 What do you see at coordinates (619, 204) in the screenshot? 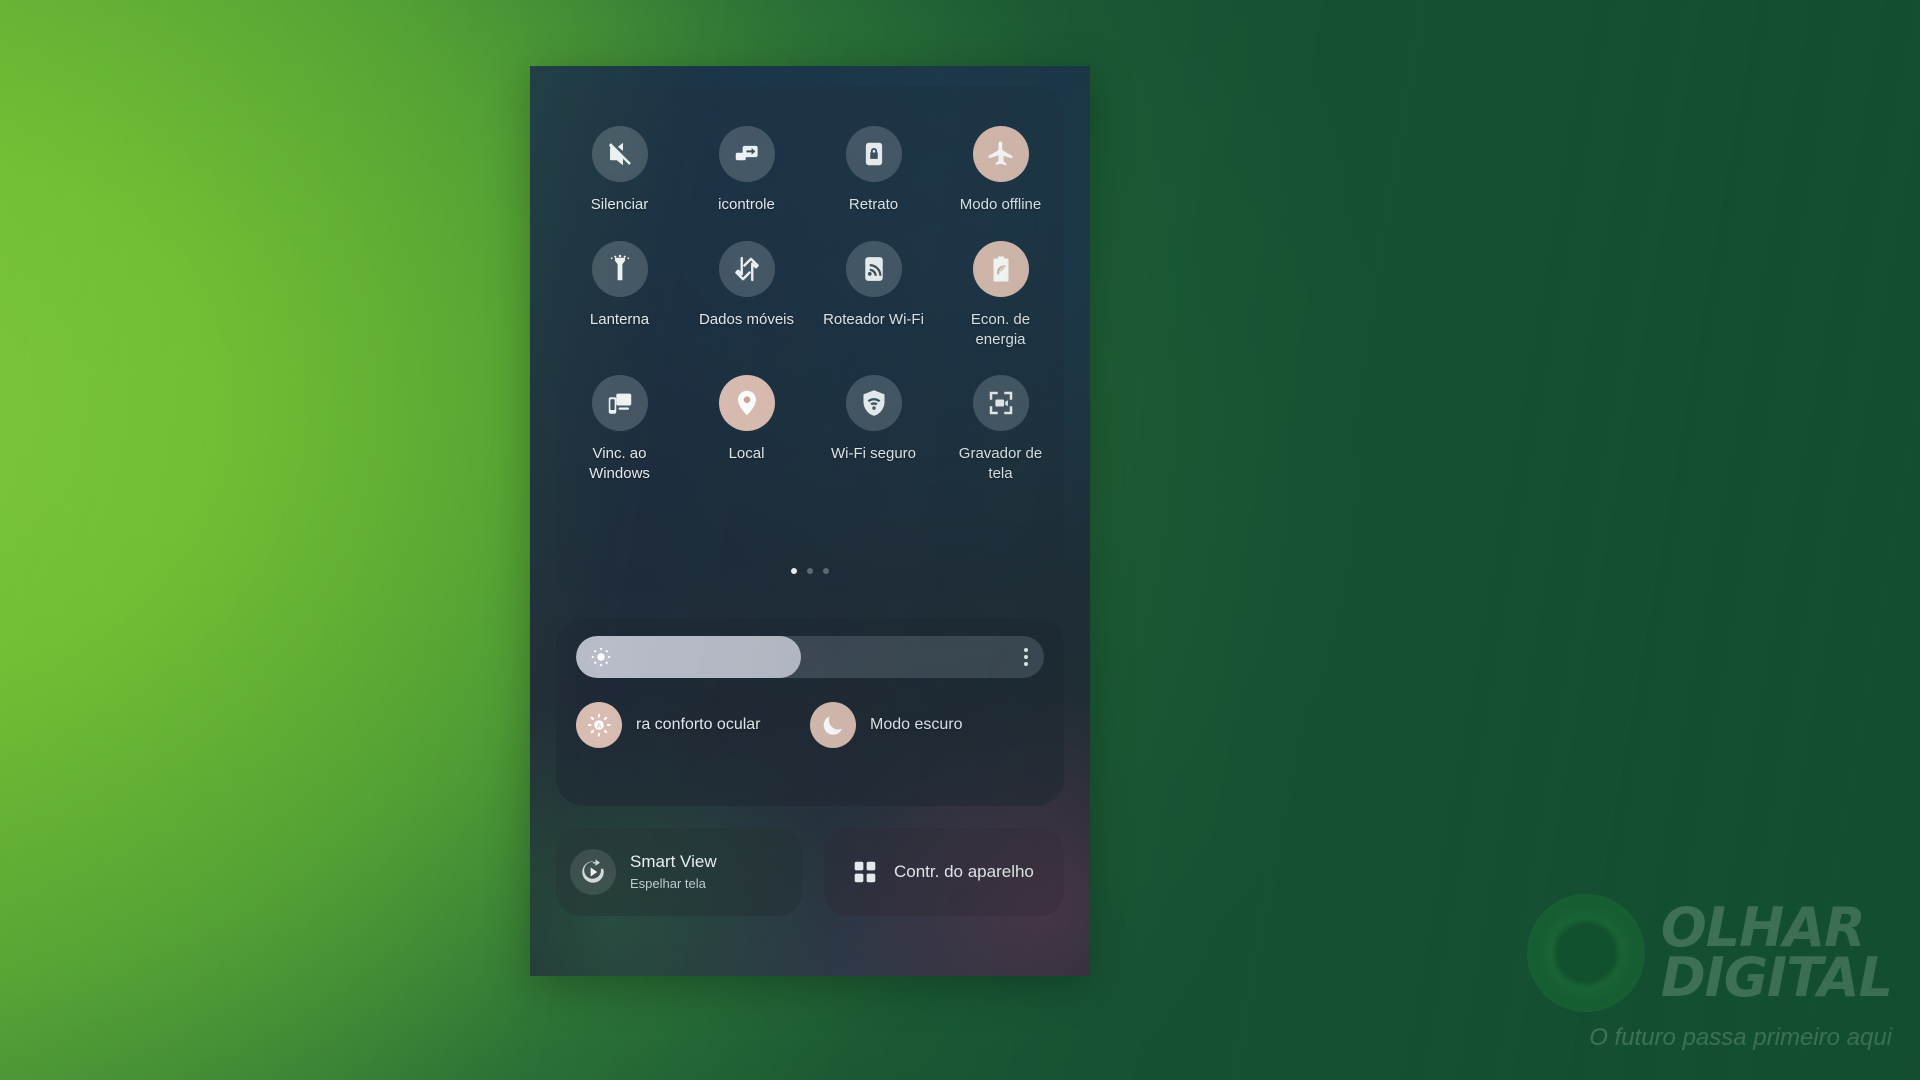
I see `quick-tile-label: Silenciar` at bounding box center [619, 204].